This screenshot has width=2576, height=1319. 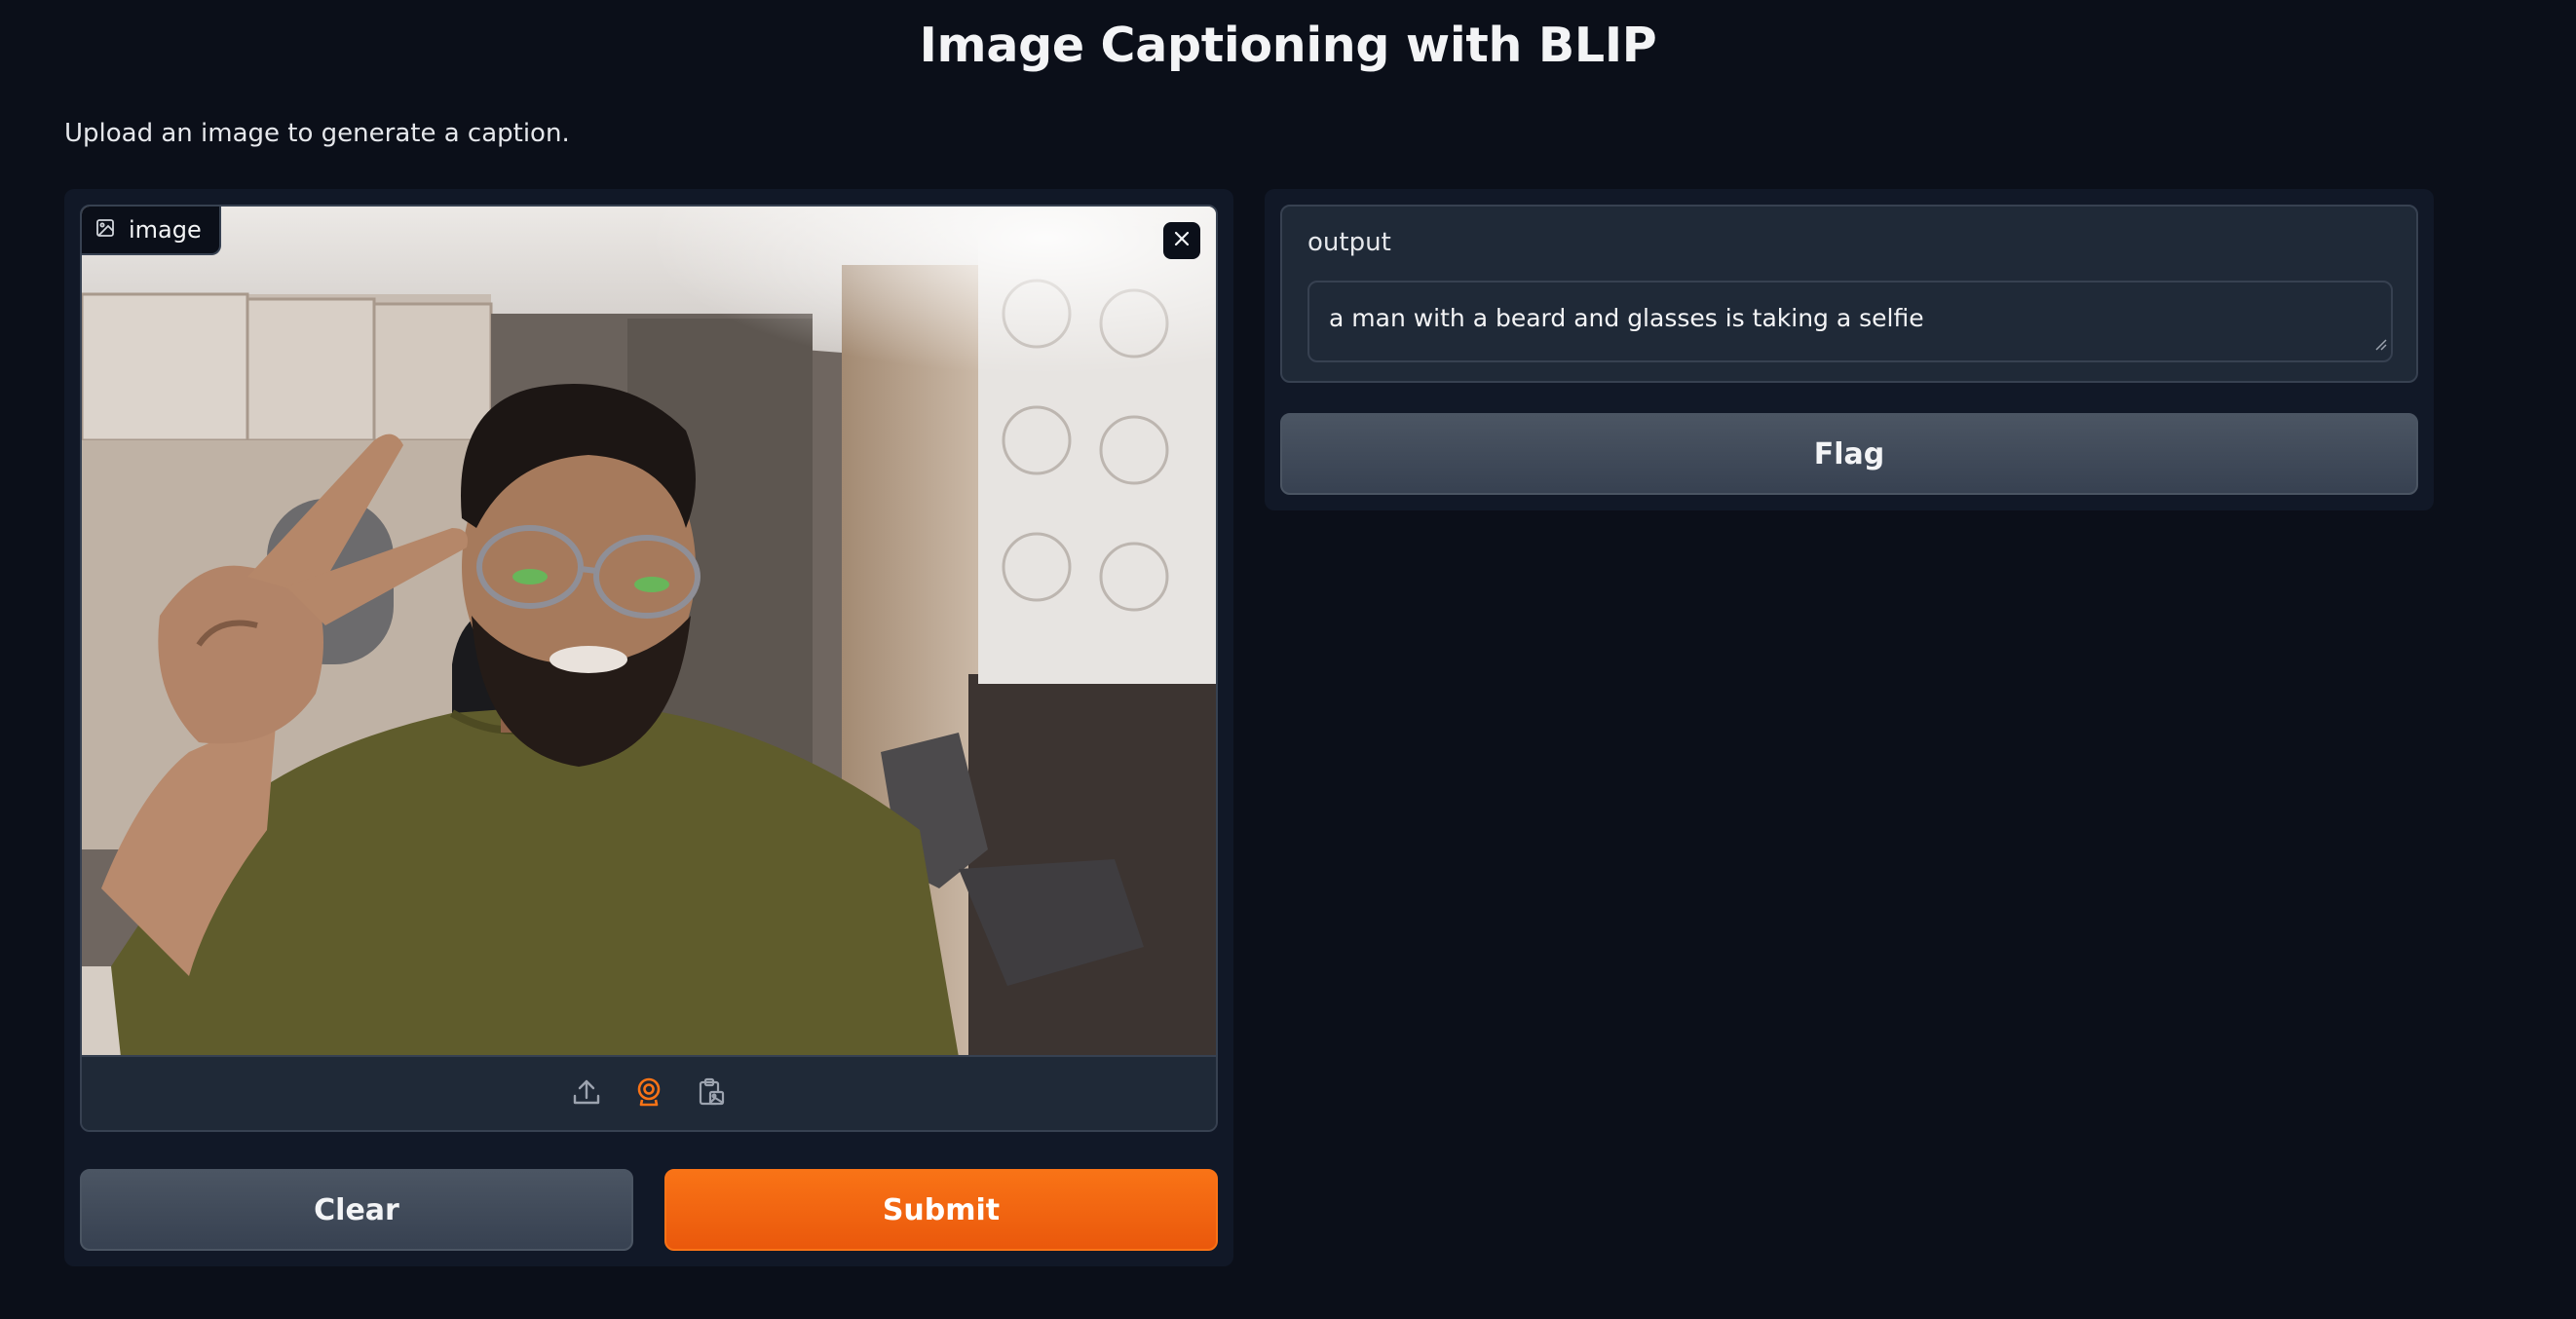 I want to click on resize-handle-icon, so click(x=2380, y=342).